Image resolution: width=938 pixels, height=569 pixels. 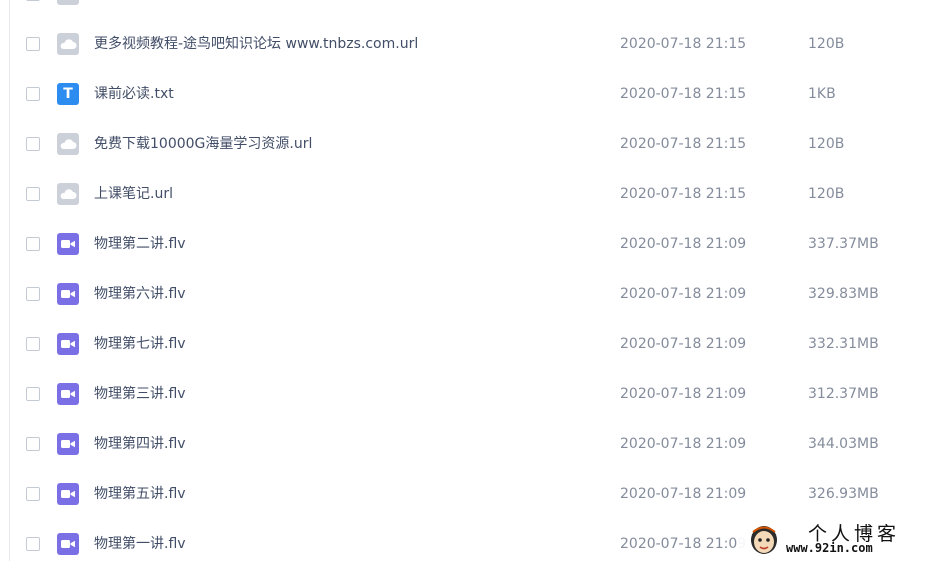 What do you see at coordinates (469, 194) in the screenshot?
I see `file-row: 上课笔记.url 2020-07-18 21:15 120B` at bounding box center [469, 194].